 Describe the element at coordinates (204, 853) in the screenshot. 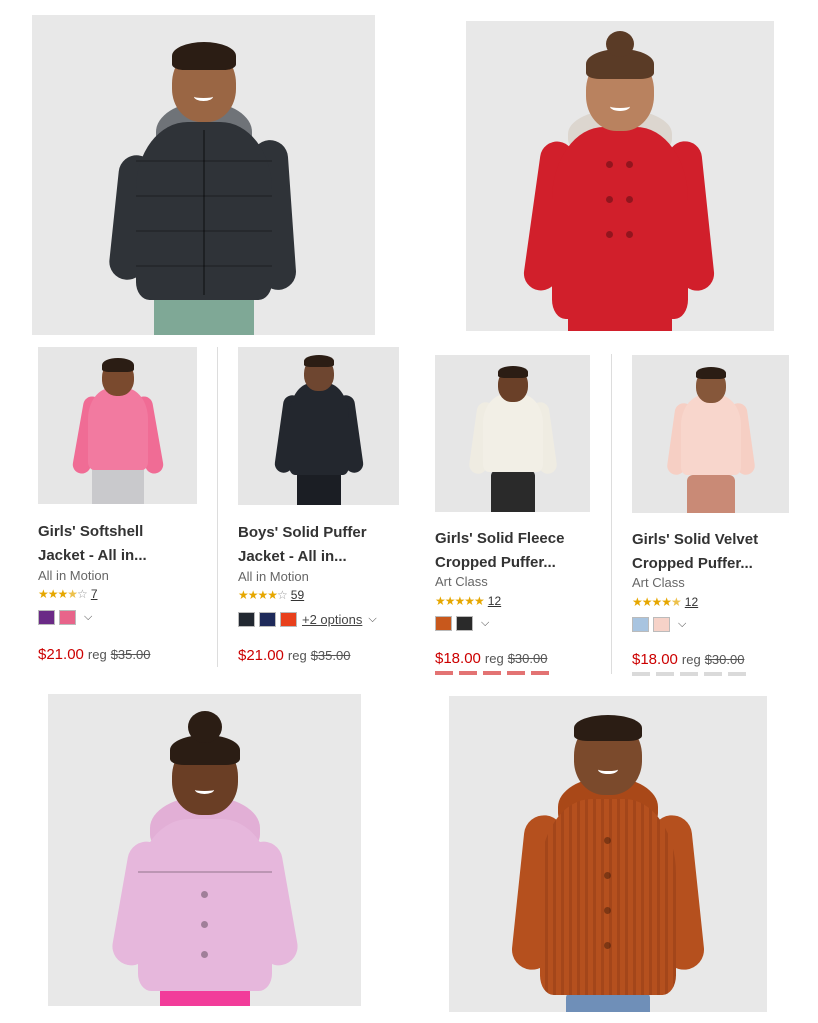

I see `model-toddler-girl-figure` at that location.